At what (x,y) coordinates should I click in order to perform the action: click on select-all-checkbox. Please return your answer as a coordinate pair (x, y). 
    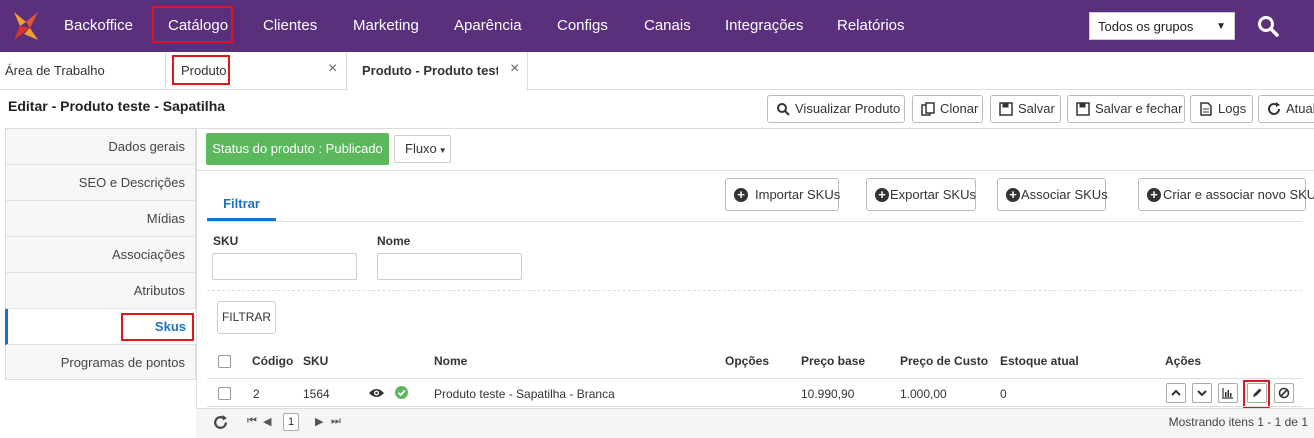
    Looking at the image, I should click on (224, 361).